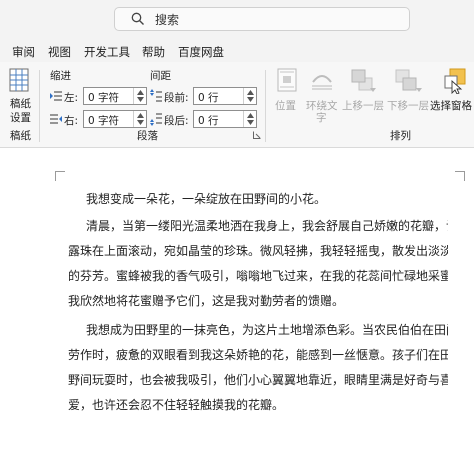 This screenshot has height=450, width=474. What do you see at coordinates (206, 199) in the screenshot?
I see `text-line: 我想变成一朵花，一朵绽放在田野间的小花。` at bounding box center [206, 199].